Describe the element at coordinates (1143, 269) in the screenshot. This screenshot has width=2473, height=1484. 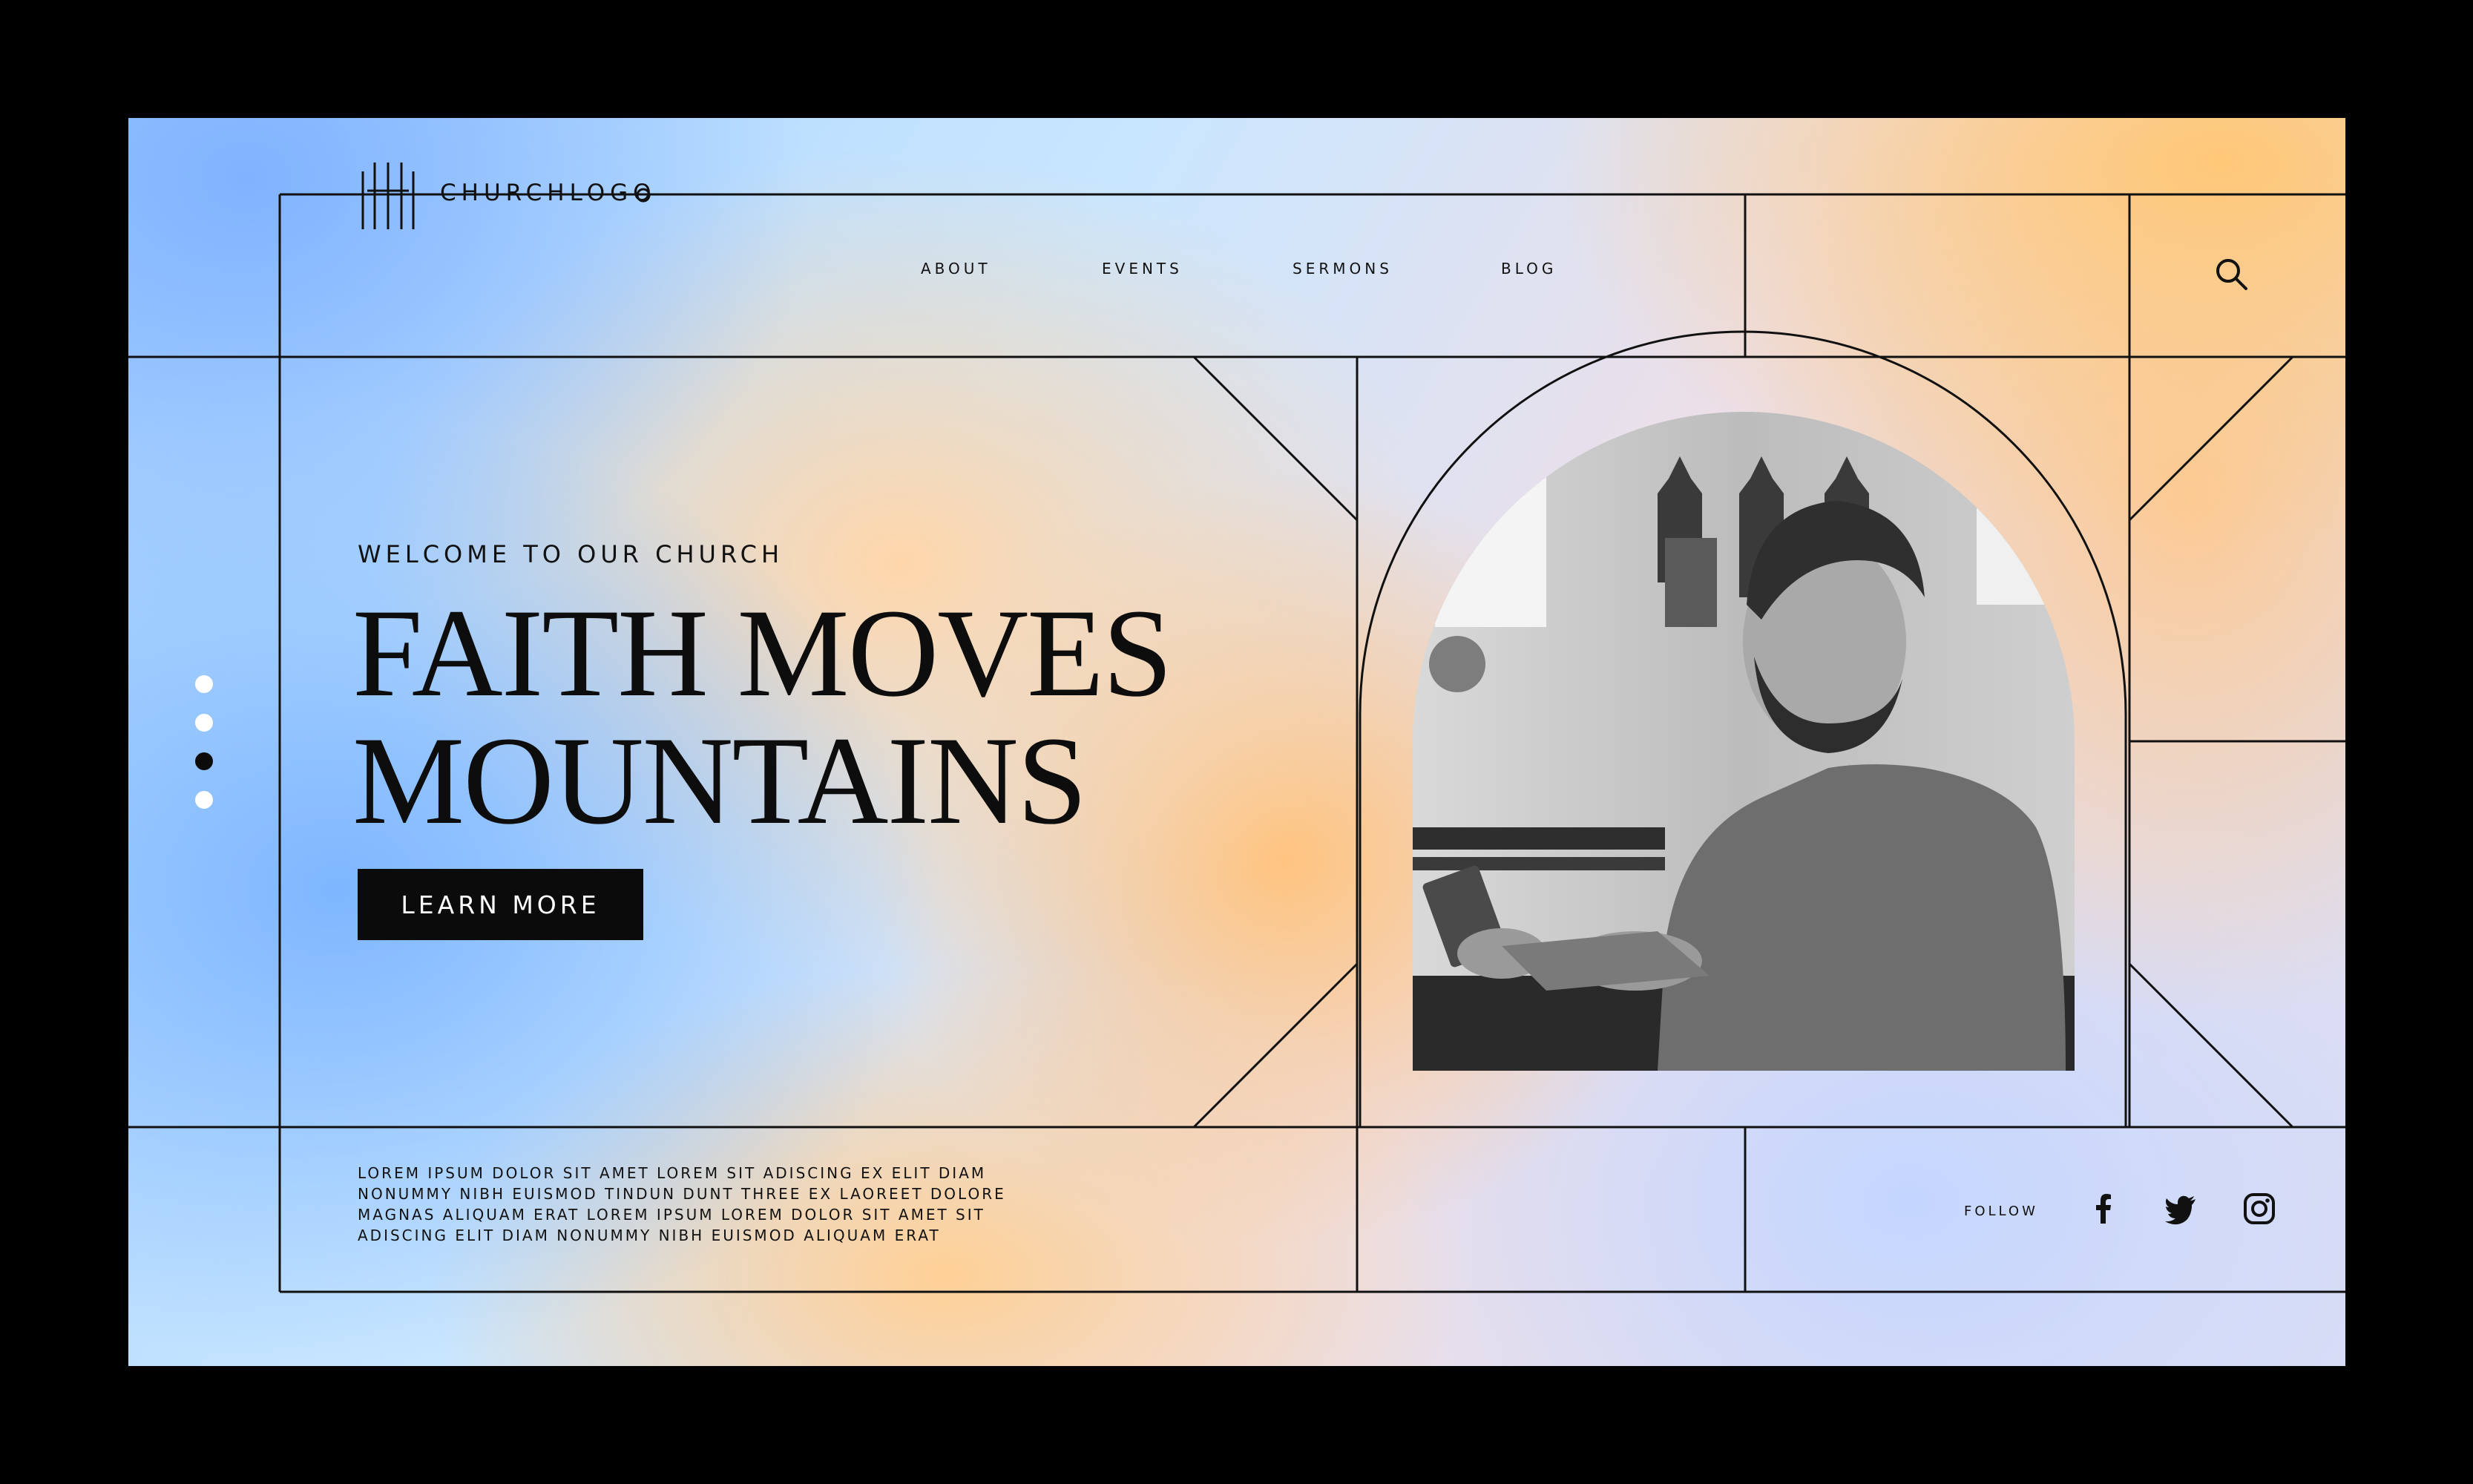
I see `nav-item-events: EVENTS` at that location.